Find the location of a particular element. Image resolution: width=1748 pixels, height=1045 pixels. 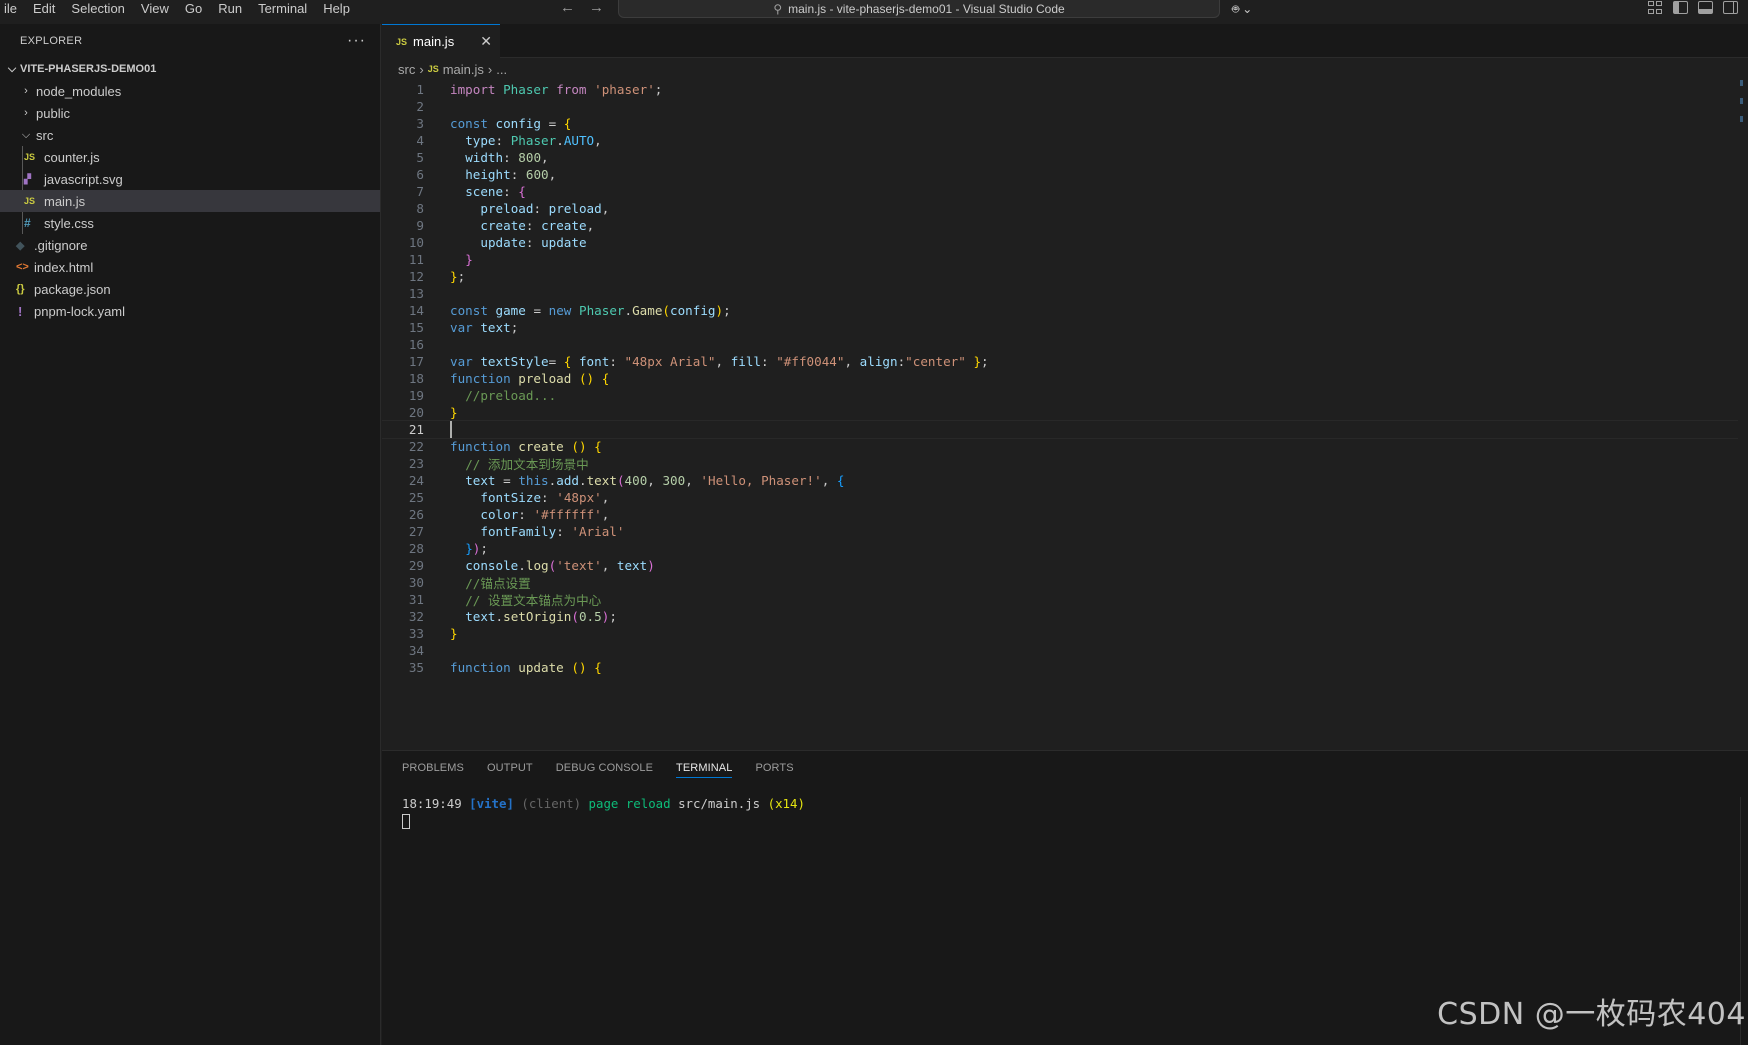

copilot-icon: 🤖︎ is located at coordinates (1236, 8).